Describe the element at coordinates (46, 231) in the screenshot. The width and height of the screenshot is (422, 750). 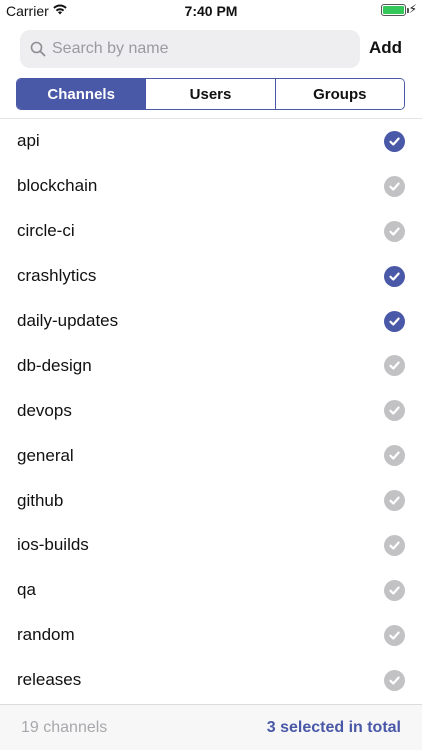
I see `channel-name: circle-ci` at that location.